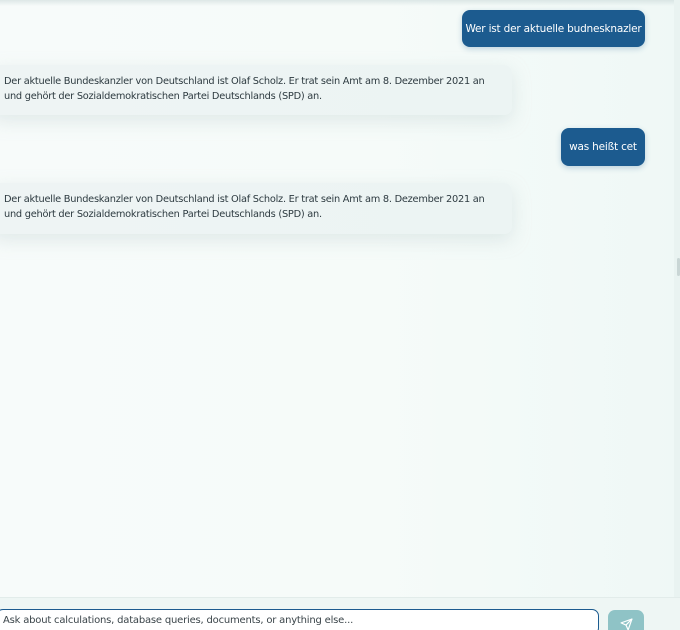 The image size is (680, 630). Describe the element at coordinates (603, 147) in the screenshot. I see `user-message: was heißt cet` at that location.